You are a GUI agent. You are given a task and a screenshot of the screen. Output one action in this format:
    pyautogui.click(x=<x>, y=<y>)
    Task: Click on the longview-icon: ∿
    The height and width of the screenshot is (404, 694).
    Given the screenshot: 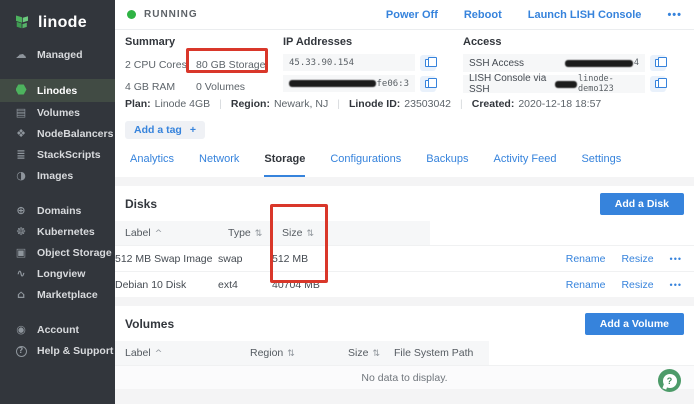 What is the action you would take?
    pyautogui.click(x=21, y=273)
    